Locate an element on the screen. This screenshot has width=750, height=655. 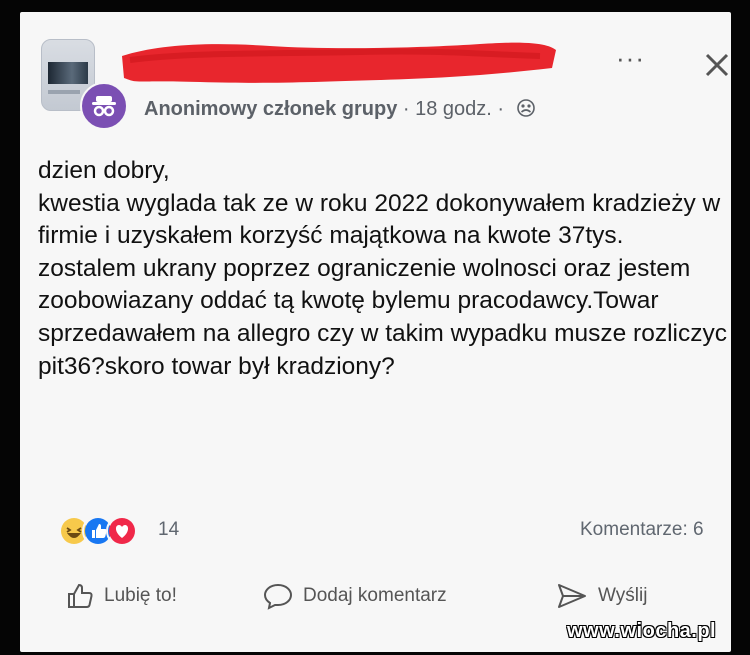
anonymous-avatar is located at coordinates (104, 106).